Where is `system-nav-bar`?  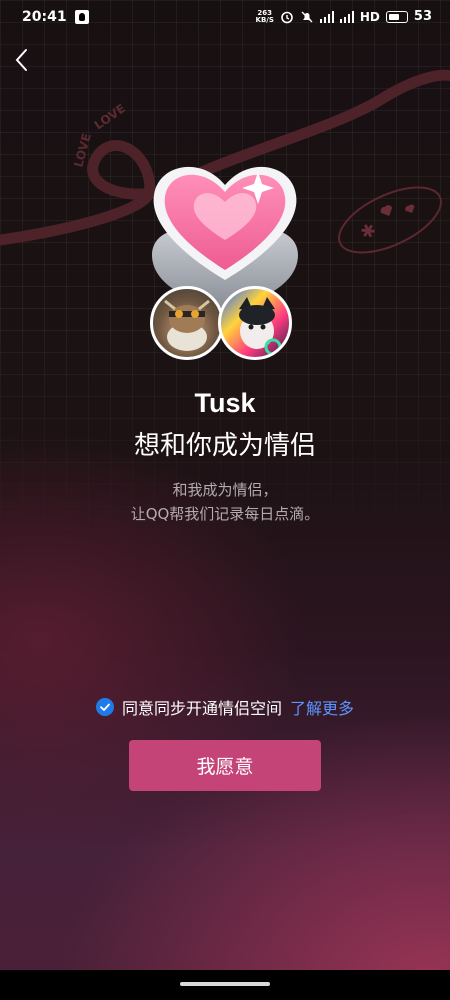
system-nav-bar is located at coordinates (225, 985).